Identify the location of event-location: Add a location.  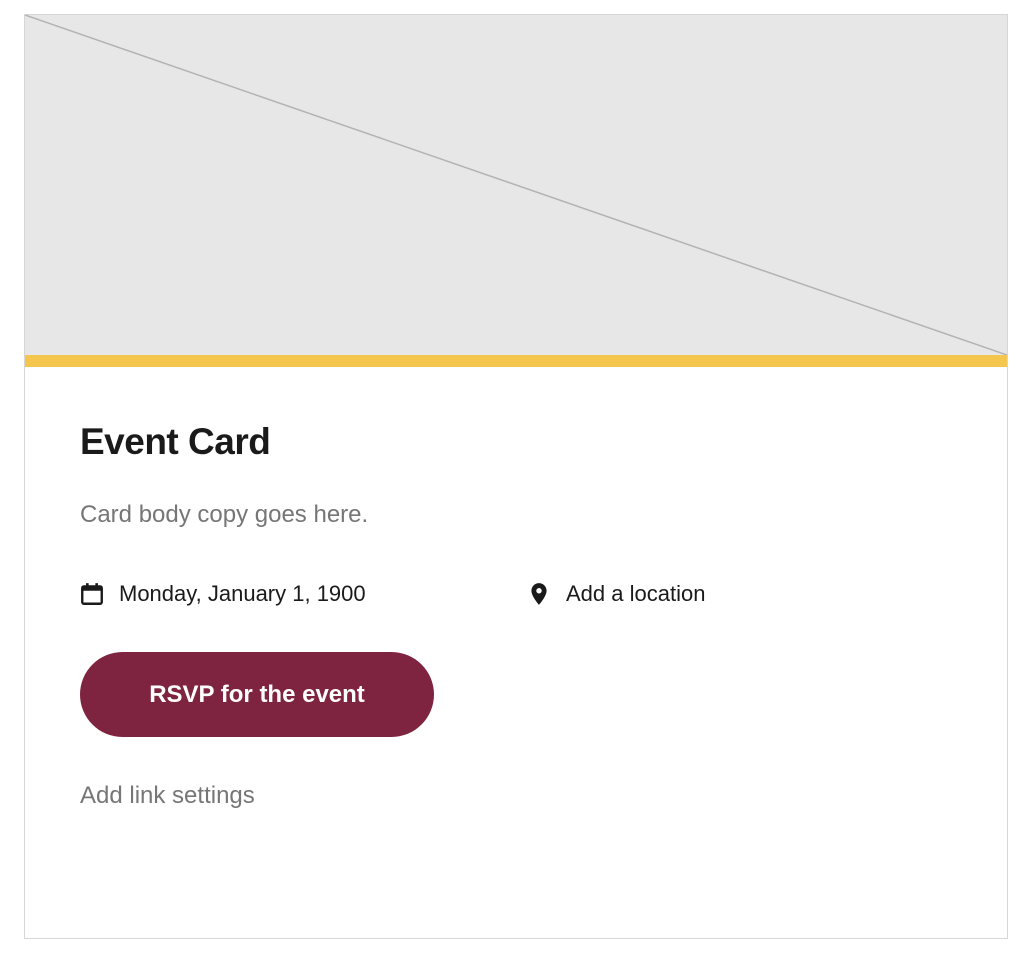
(615, 594).